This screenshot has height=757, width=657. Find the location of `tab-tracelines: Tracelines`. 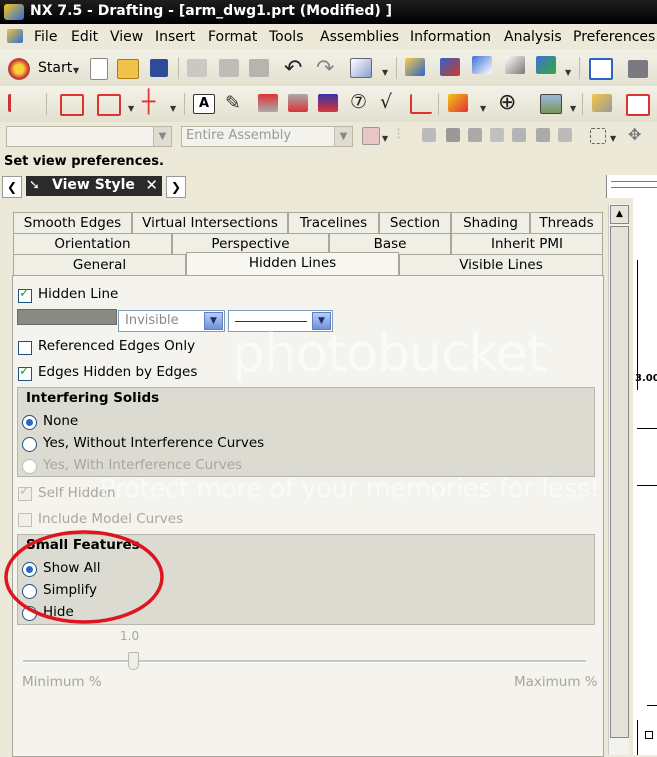

tab-tracelines: Tracelines is located at coordinates (333, 222).